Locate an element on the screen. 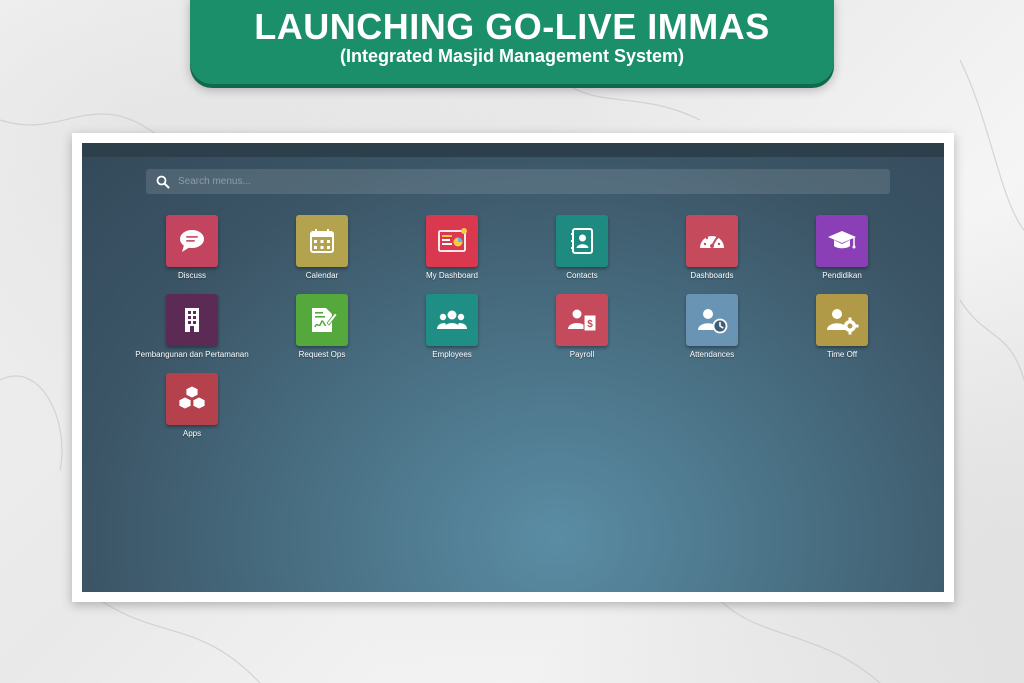 The width and height of the screenshot is (1024, 683). user-gear-icon is located at coordinates (843, 322).